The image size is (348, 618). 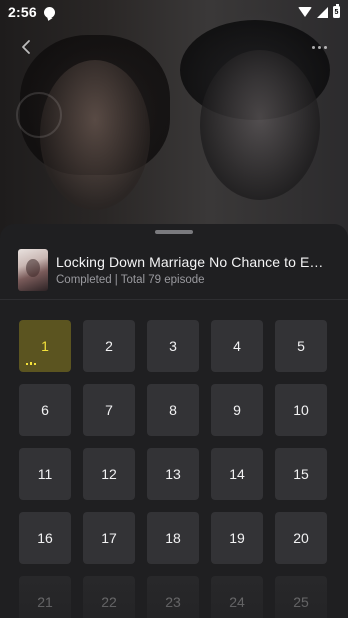 I want to click on episode-number: 6, so click(x=45, y=410).